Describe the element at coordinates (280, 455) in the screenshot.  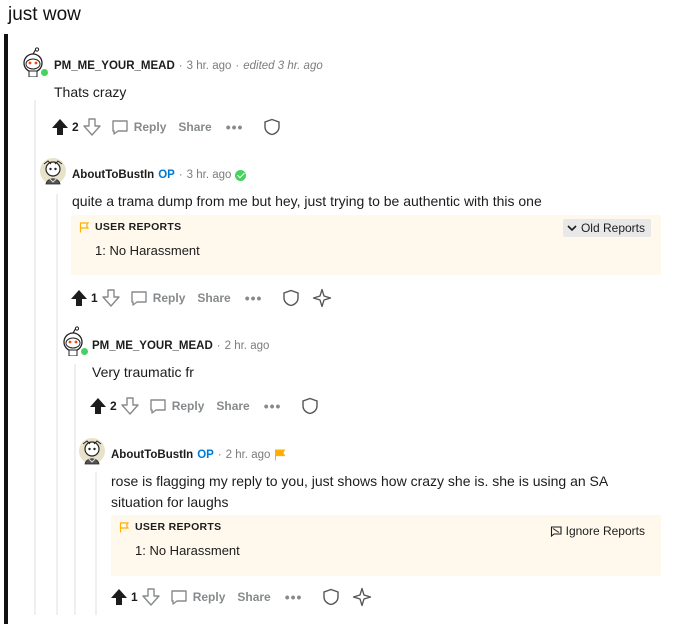
I see `reported-flag-icon` at that location.